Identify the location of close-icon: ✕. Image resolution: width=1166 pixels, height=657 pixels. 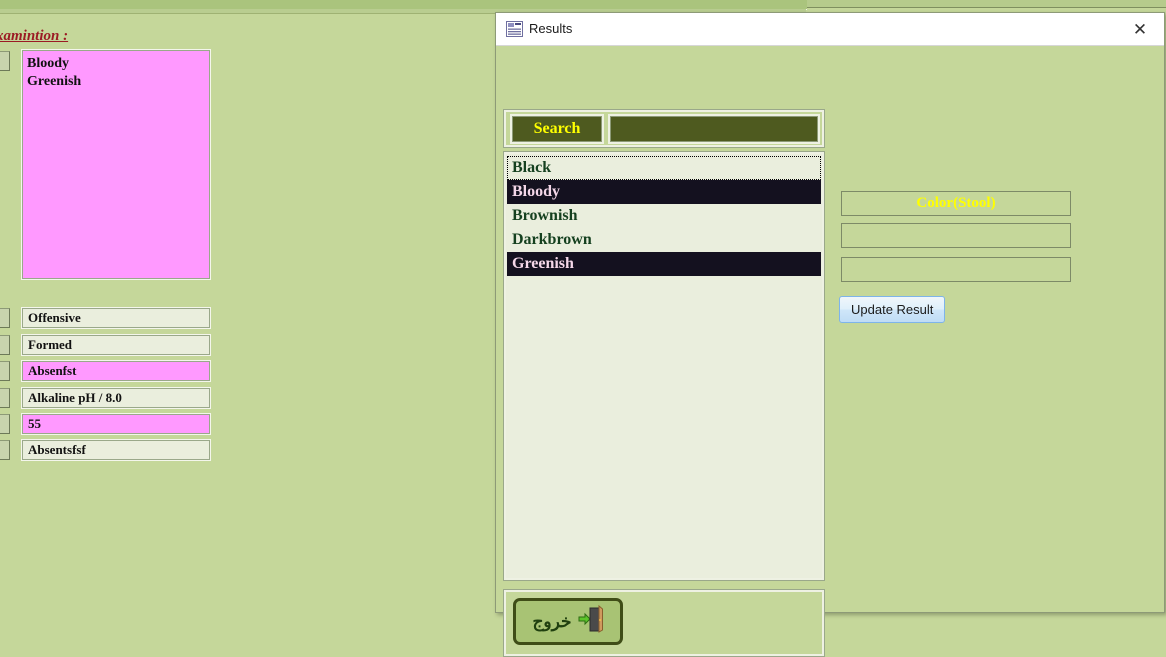
(1140, 29).